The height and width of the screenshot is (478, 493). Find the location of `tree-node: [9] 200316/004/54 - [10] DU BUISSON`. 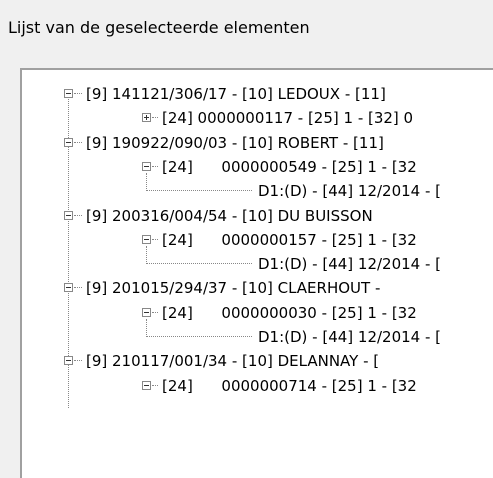

tree-node: [9] 200316/004/54 - [10] DU BUISSON is located at coordinates (257, 216).